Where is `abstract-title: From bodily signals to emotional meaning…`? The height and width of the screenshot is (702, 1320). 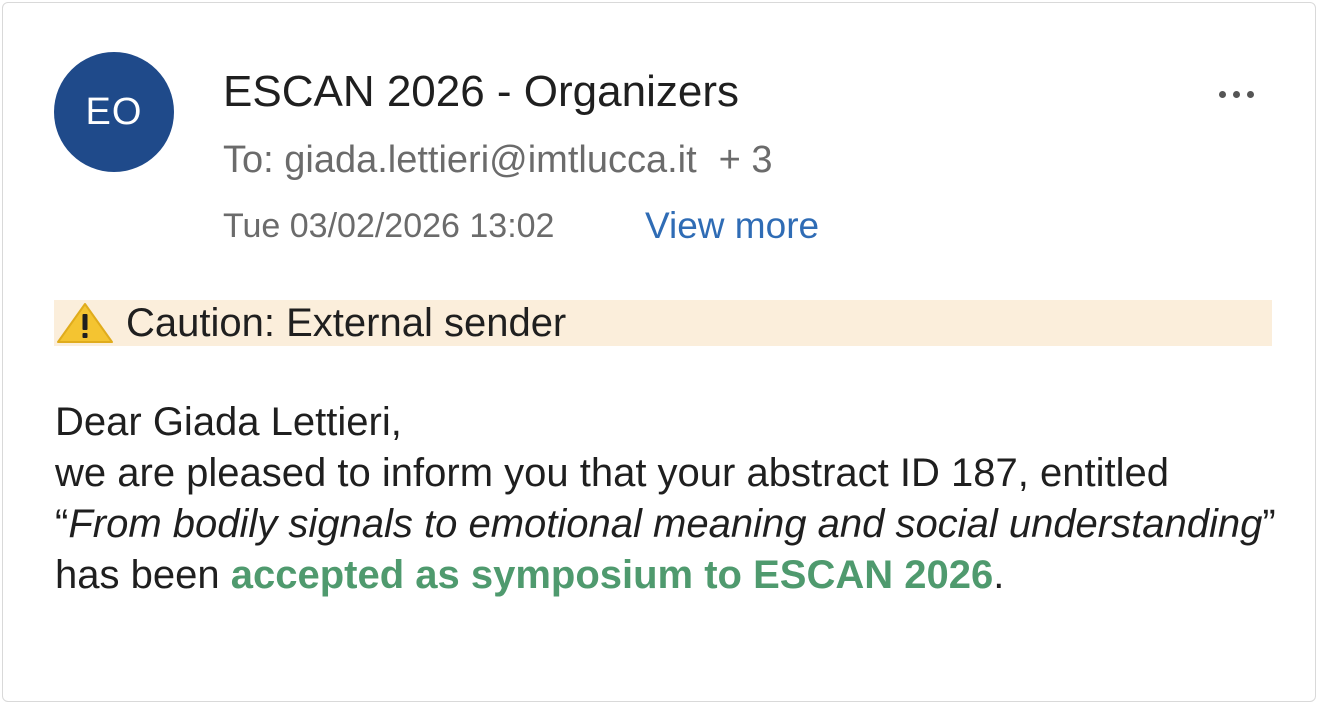
abstract-title: From bodily signals to emotional meaning… is located at coordinates (665, 524).